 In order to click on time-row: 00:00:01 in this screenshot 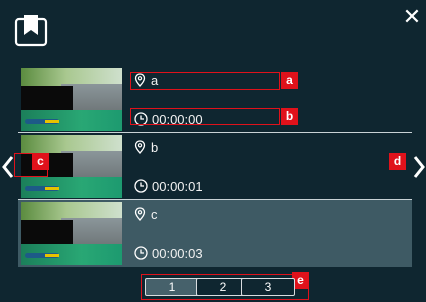, I will do `click(168, 186)`.